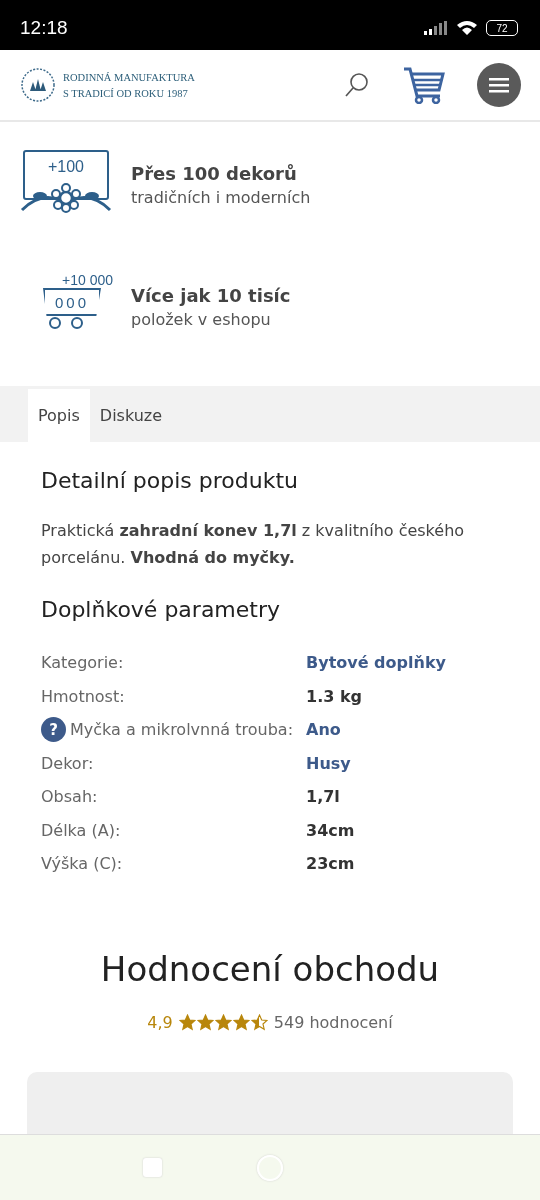 The image size is (540, 1200). Describe the element at coordinates (82, 663) in the screenshot. I see `parameter-label: Kategorie:` at that location.